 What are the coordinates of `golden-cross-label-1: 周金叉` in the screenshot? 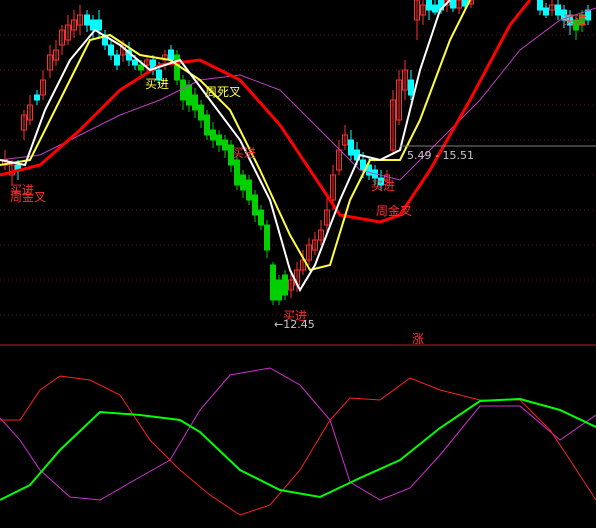 It's located at (28, 196).